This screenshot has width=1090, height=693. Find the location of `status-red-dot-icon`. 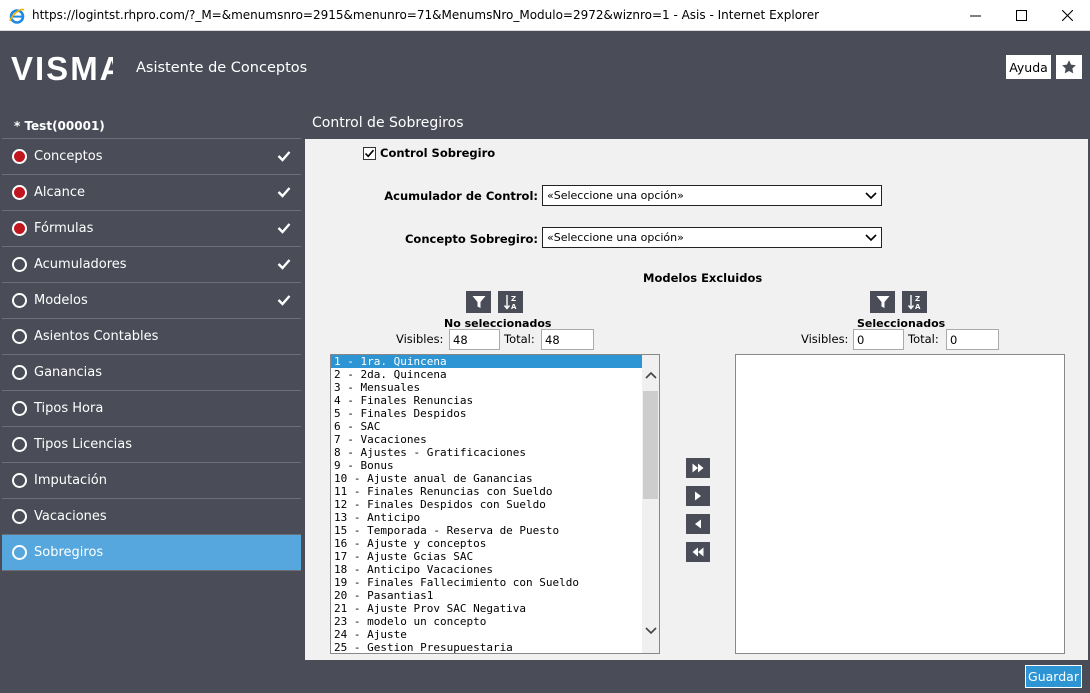

status-red-dot-icon is located at coordinates (19, 156).